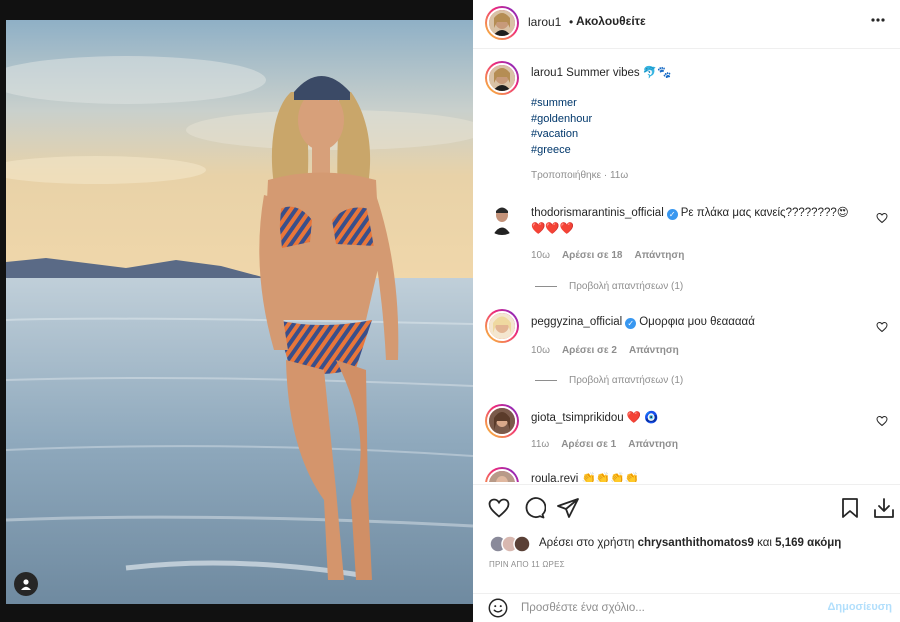 The width and height of the screenshot is (900, 622). I want to click on user-tag-button, so click(26, 584).